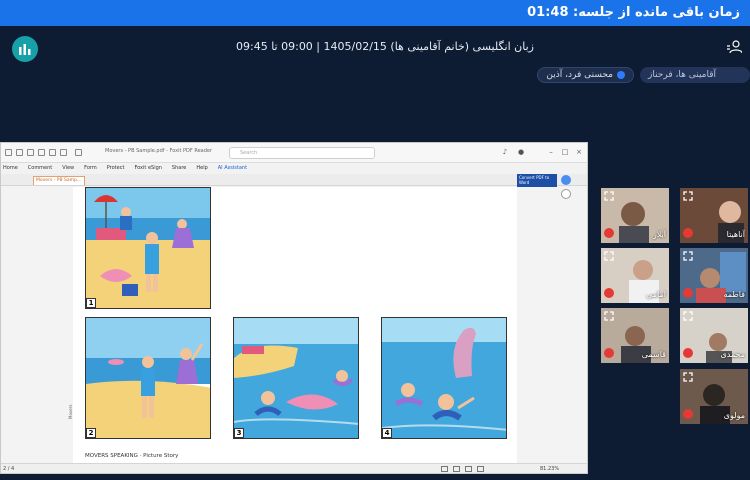 This screenshot has height=480, width=750. What do you see at coordinates (78, 152) in the screenshot?
I see `hand-tool-icon` at bounding box center [78, 152].